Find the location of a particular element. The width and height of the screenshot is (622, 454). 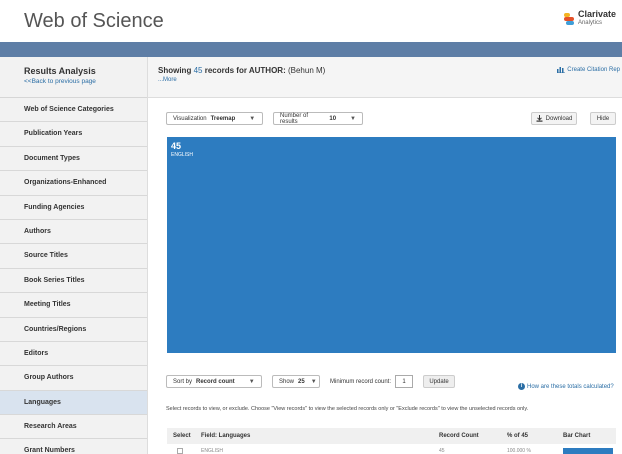

treemap-node-label: ENGLISH is located at coordinates (182, 155).